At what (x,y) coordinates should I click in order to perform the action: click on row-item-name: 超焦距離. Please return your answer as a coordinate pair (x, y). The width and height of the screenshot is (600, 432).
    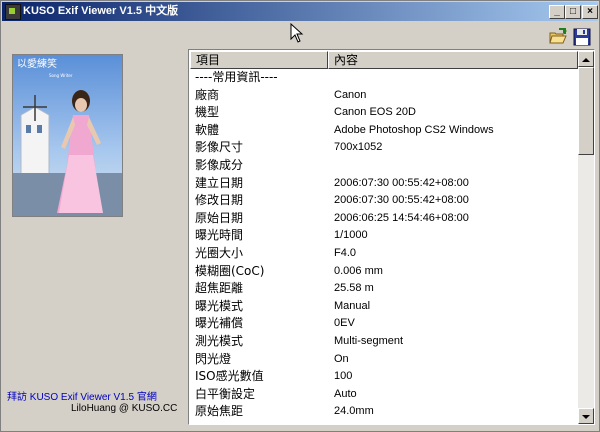
    Looking at the image, I should click on (219, 288).